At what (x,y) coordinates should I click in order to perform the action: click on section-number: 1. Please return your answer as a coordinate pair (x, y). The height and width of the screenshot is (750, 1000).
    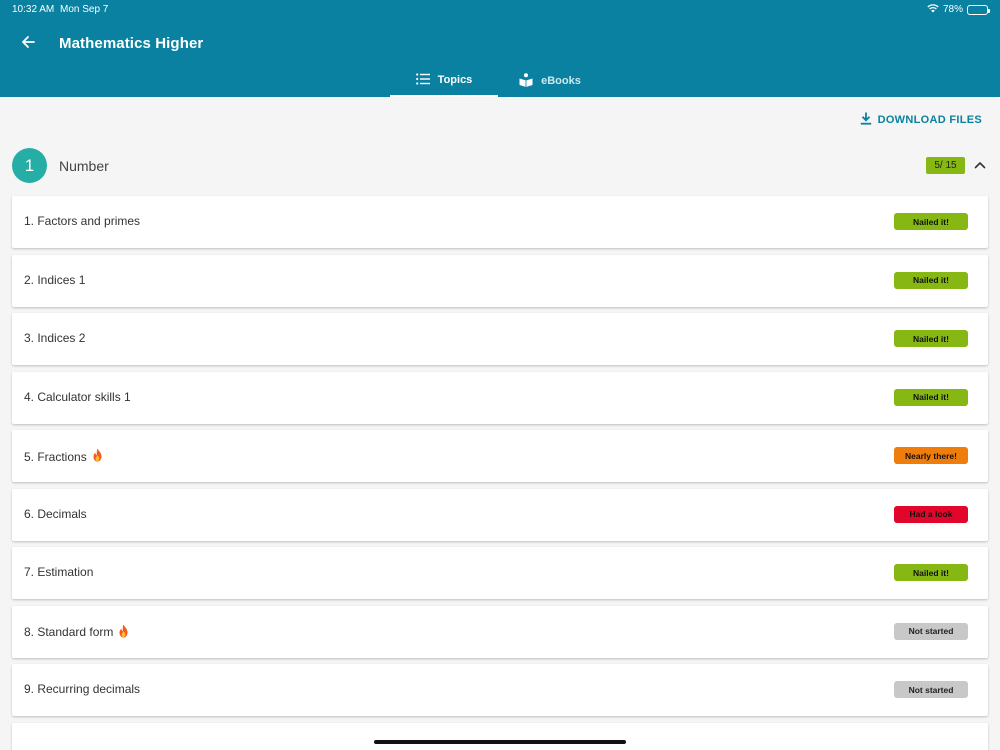
    Looking at the image, I should click on (29, 165).